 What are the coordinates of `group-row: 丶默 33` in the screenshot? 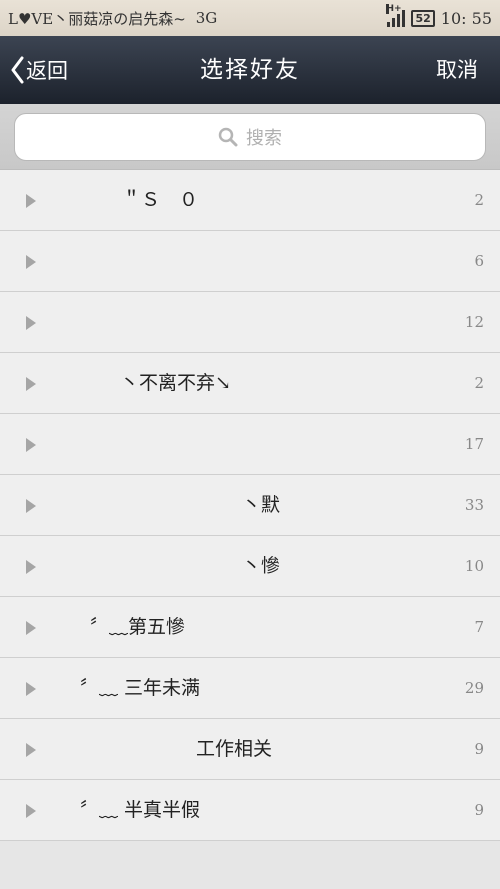 It's located at (250, 505).